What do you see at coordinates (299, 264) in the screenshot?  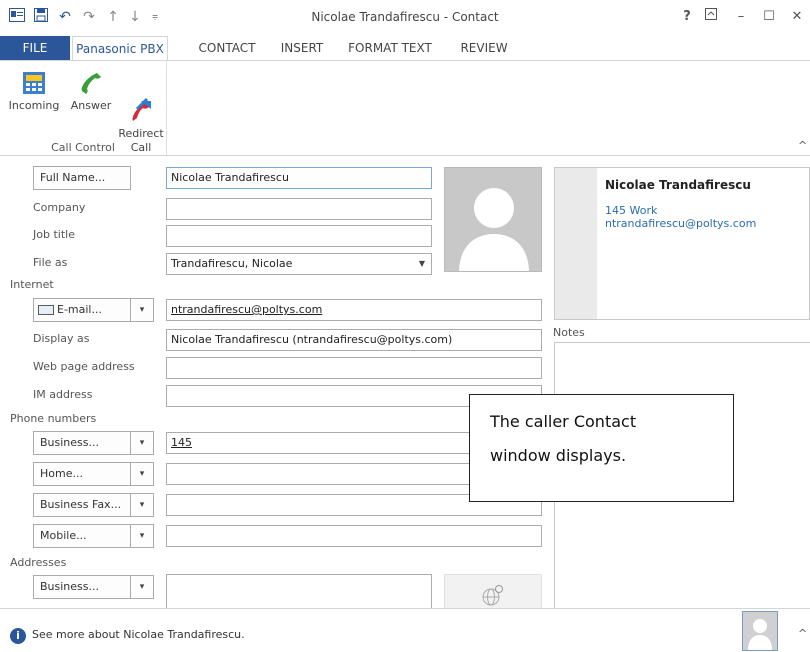 I see `file-as-select: Trandafirescu, Nicolae ▼` at bounding box center [299, 264].